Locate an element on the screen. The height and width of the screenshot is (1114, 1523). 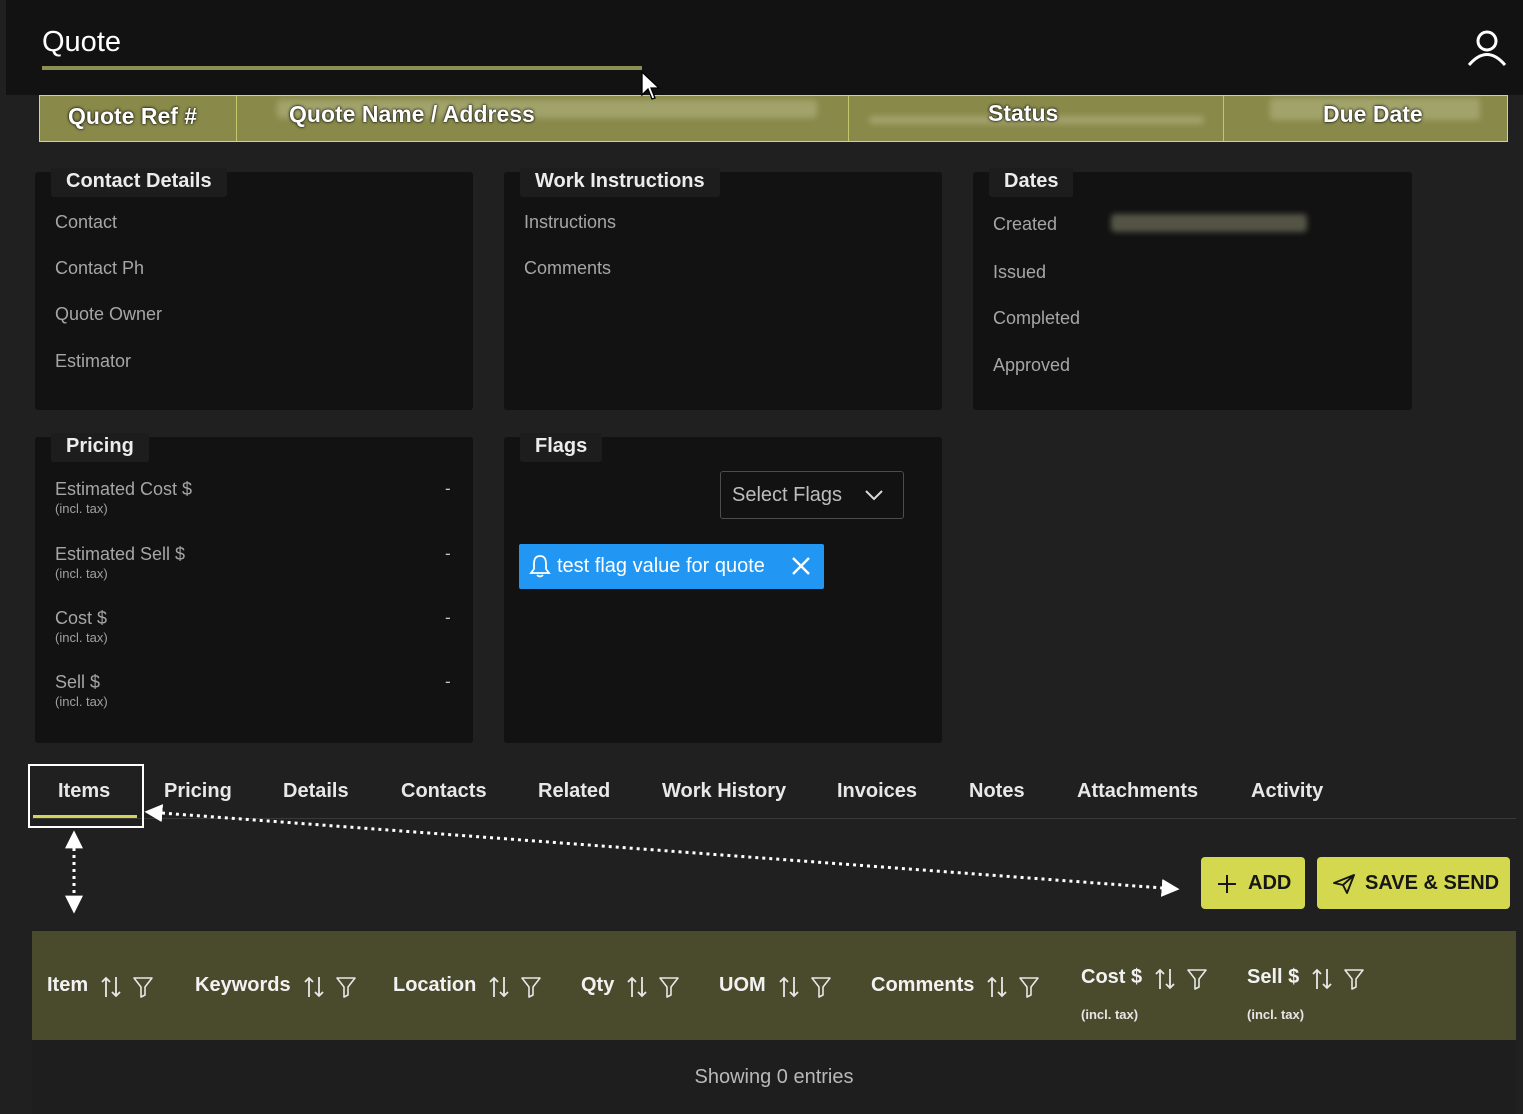
user-menu-button is located at coordinates (1487, 47).